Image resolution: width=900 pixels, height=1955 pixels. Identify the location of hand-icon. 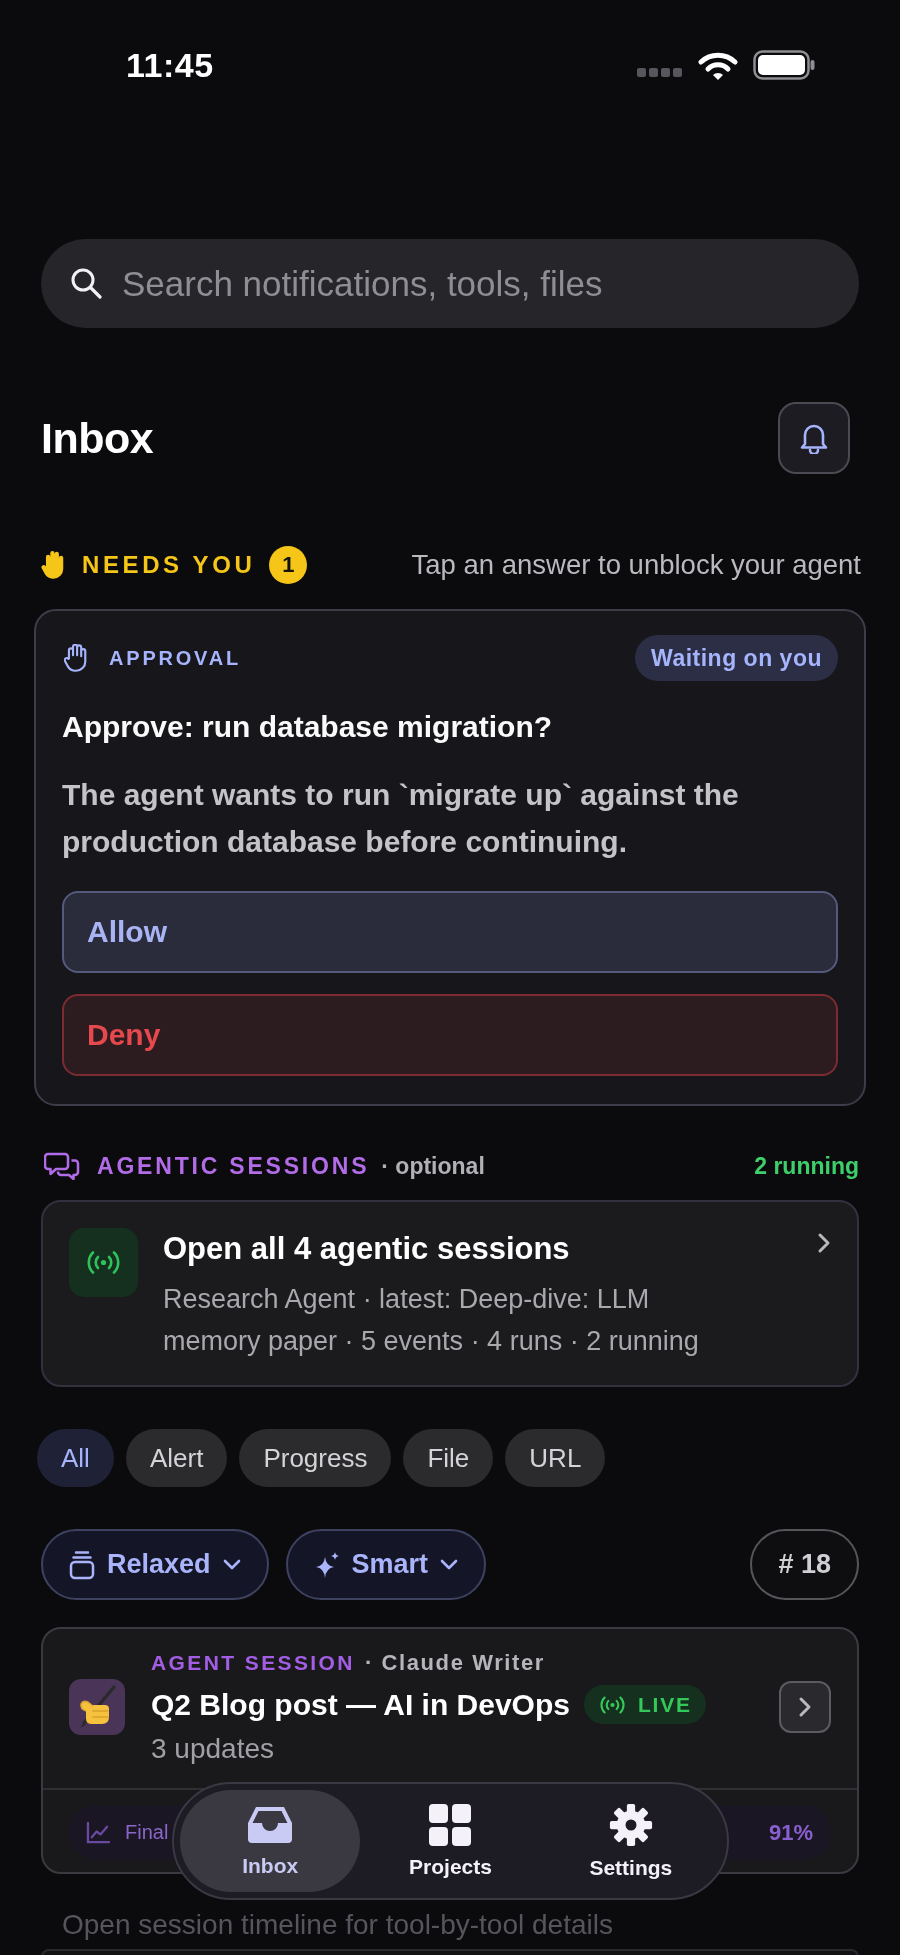
(75, 658).